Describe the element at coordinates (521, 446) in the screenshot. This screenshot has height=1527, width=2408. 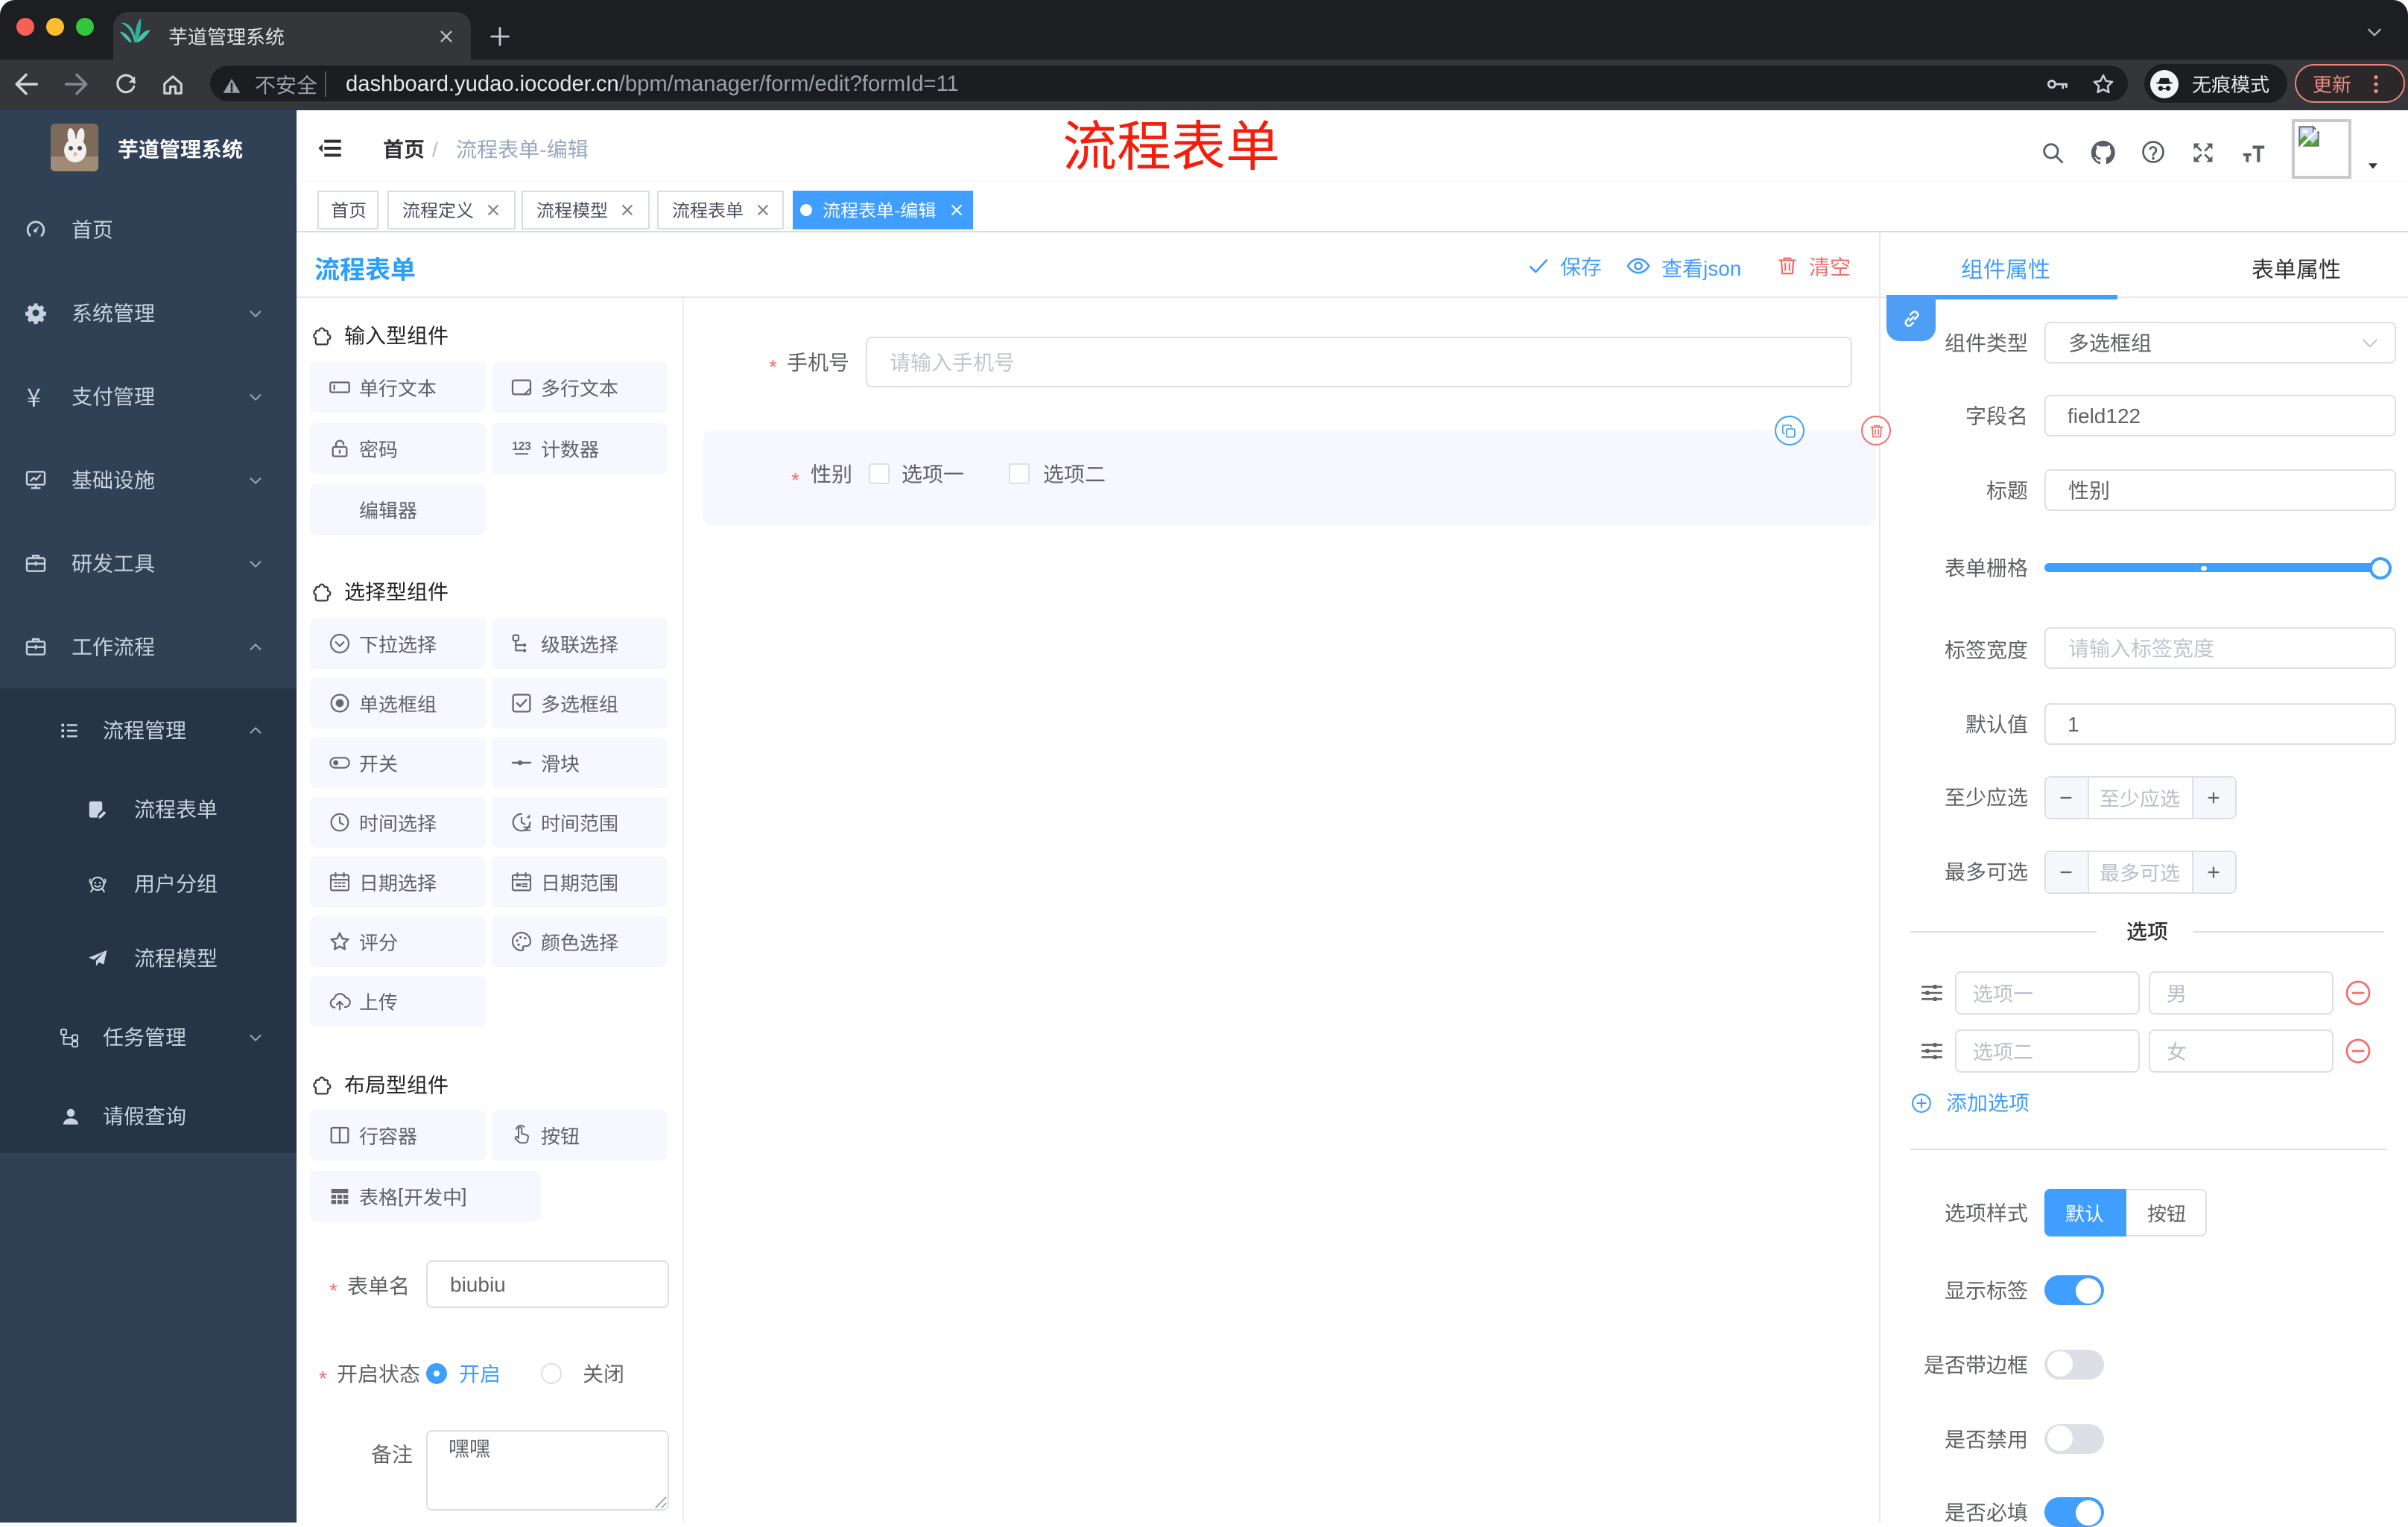
I see `svg-text: 123` at that location.